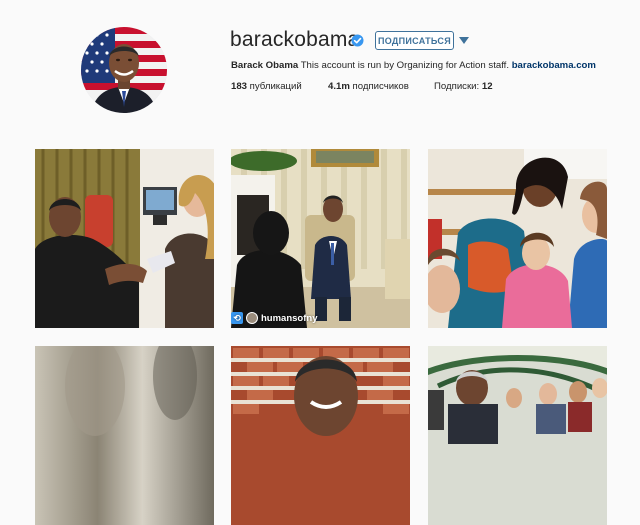 This screenshot has height=525, width=640. Describe the element at coordinates (266, 86) in the screenshot. I see `stat-posts: 183 публикаций` at that location.